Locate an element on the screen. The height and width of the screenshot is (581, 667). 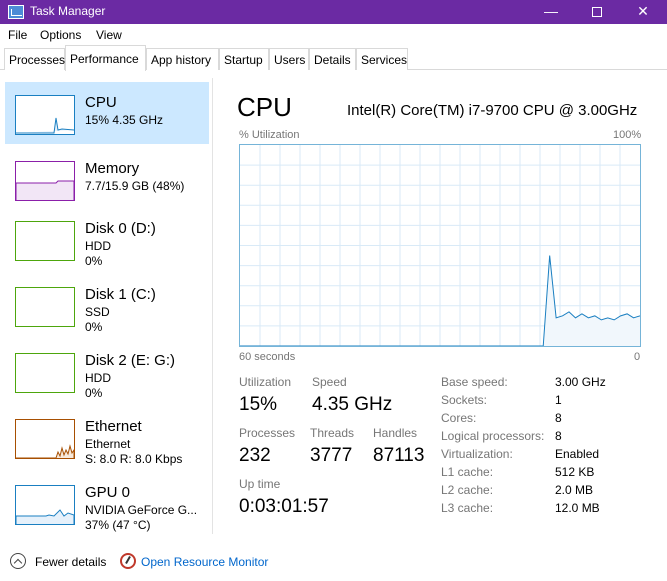
menu-view: View is located at coordinates (109, 35).